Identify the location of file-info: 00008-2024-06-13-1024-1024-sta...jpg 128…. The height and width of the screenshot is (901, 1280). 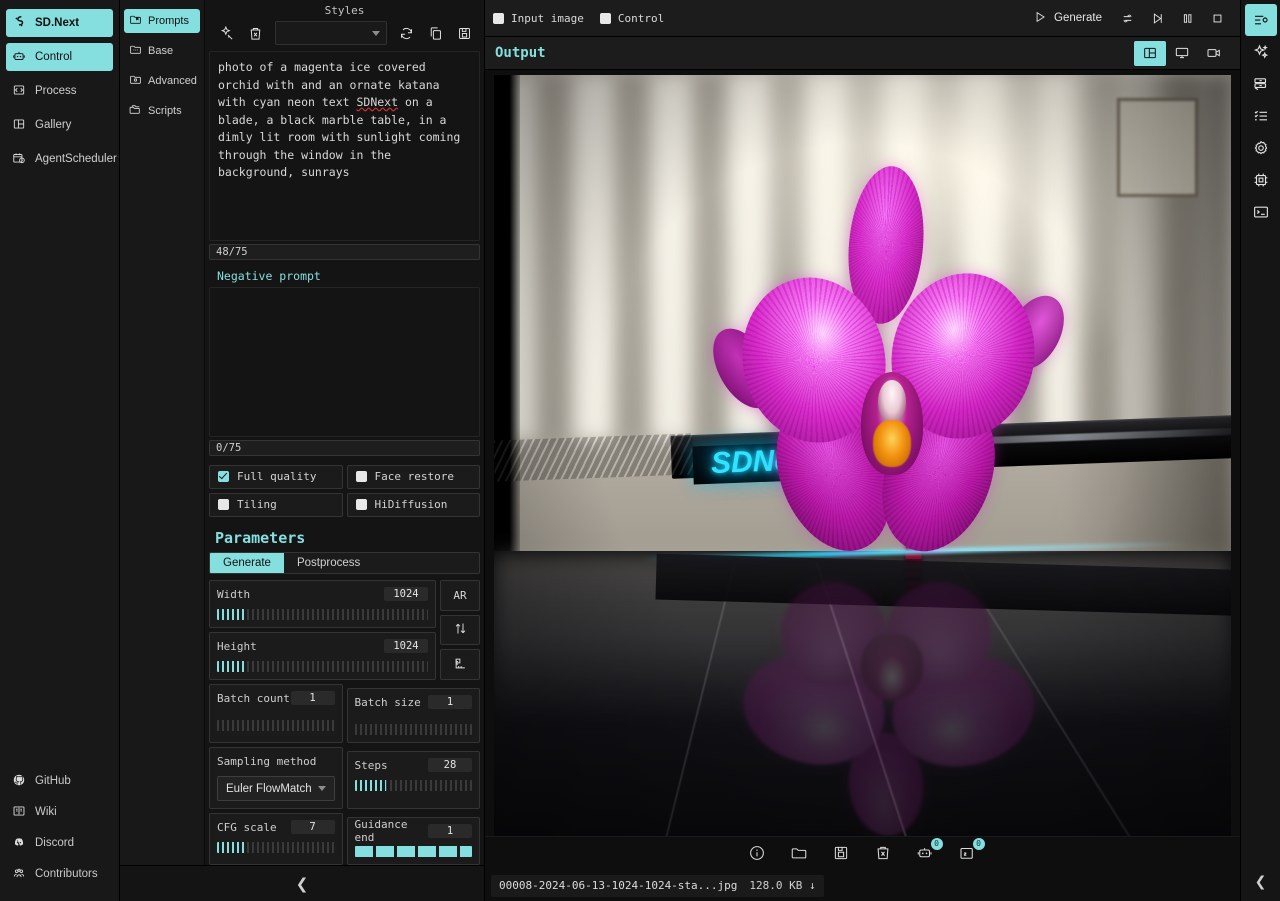
(657, 885).